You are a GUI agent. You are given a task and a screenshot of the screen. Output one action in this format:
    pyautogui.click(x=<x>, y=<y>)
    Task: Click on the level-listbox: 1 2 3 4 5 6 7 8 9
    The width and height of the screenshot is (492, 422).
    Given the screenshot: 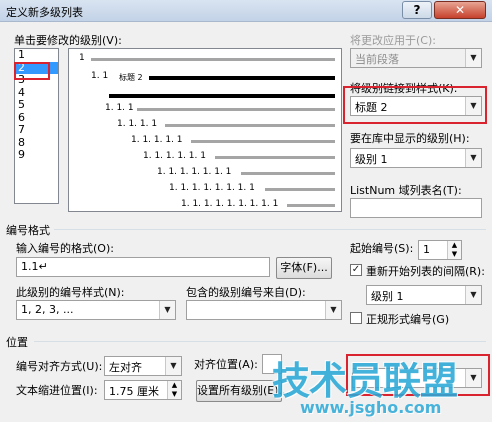 What is the action you would take?
    pyautogui.click(x=36, y=126)
    